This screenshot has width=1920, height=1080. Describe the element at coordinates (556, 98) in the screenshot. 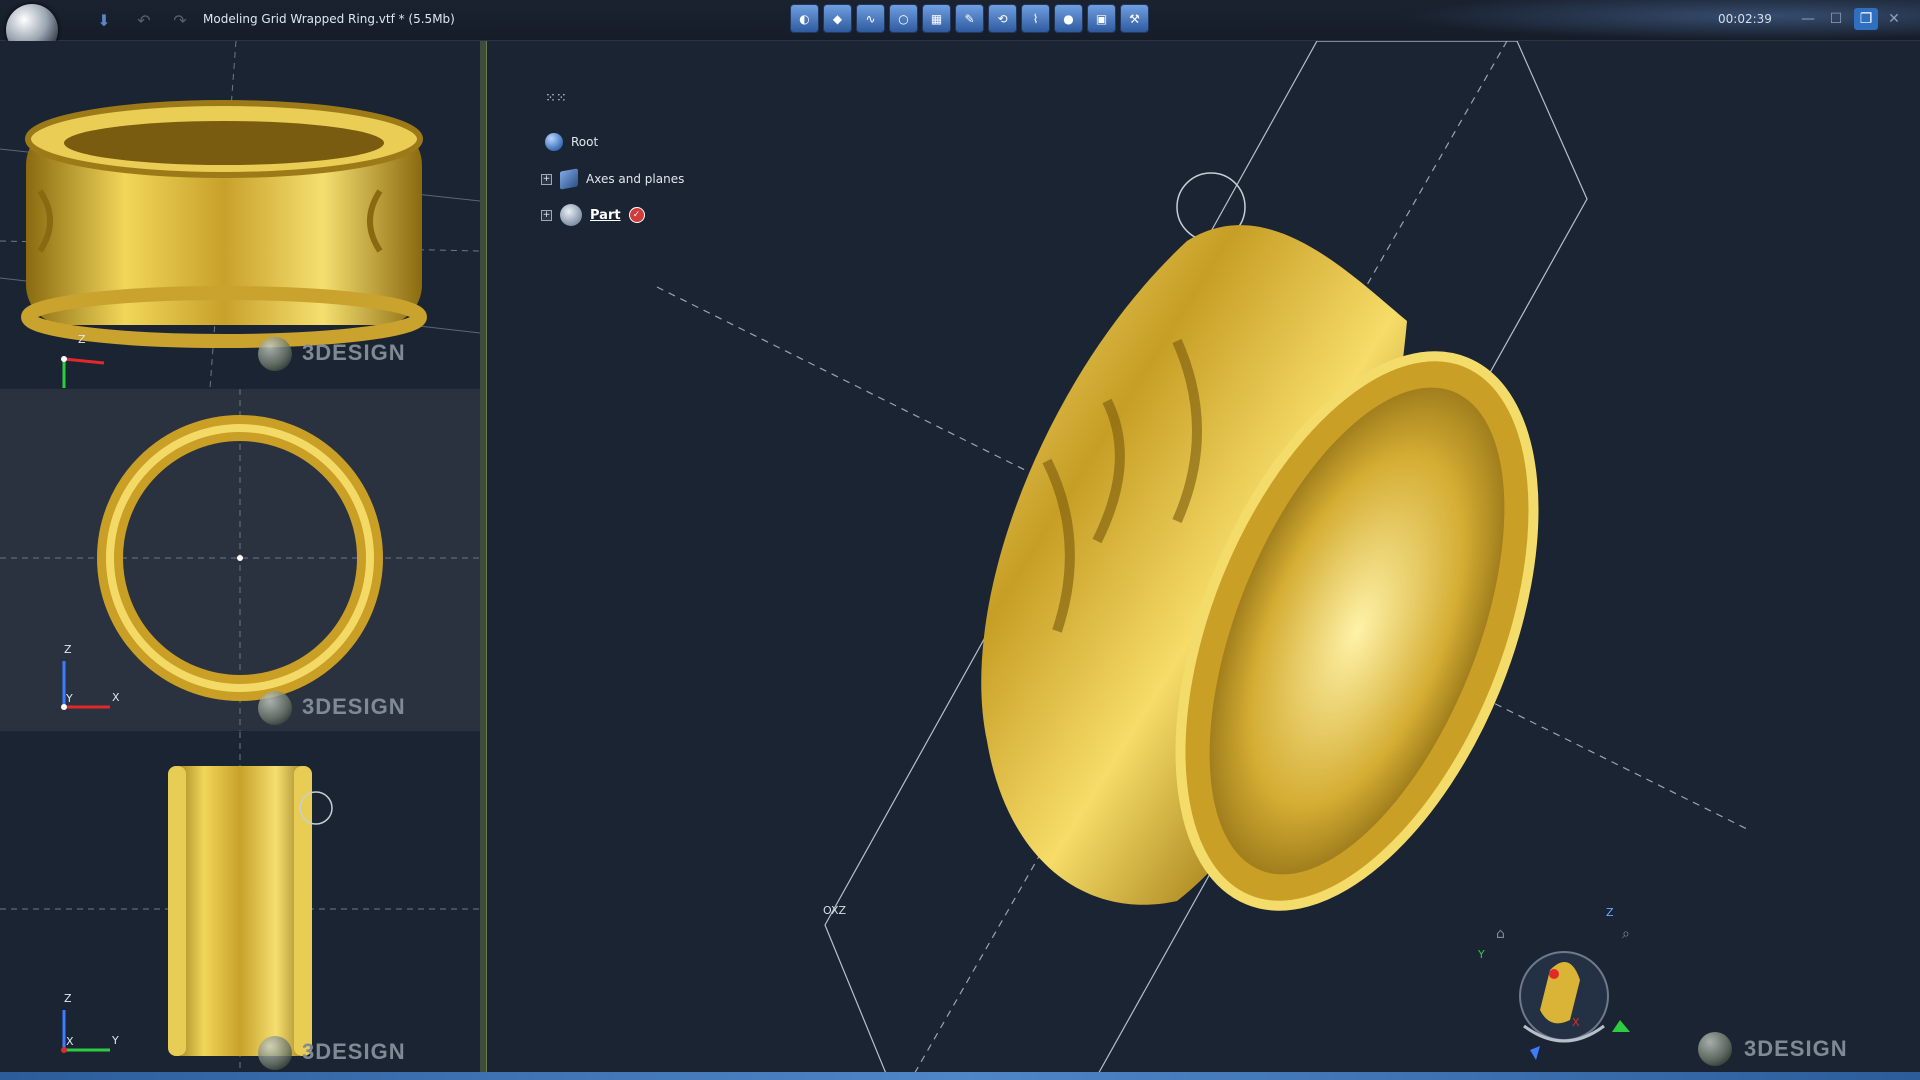

I see `tree-menu-icon: ⁙⁙` at that location.